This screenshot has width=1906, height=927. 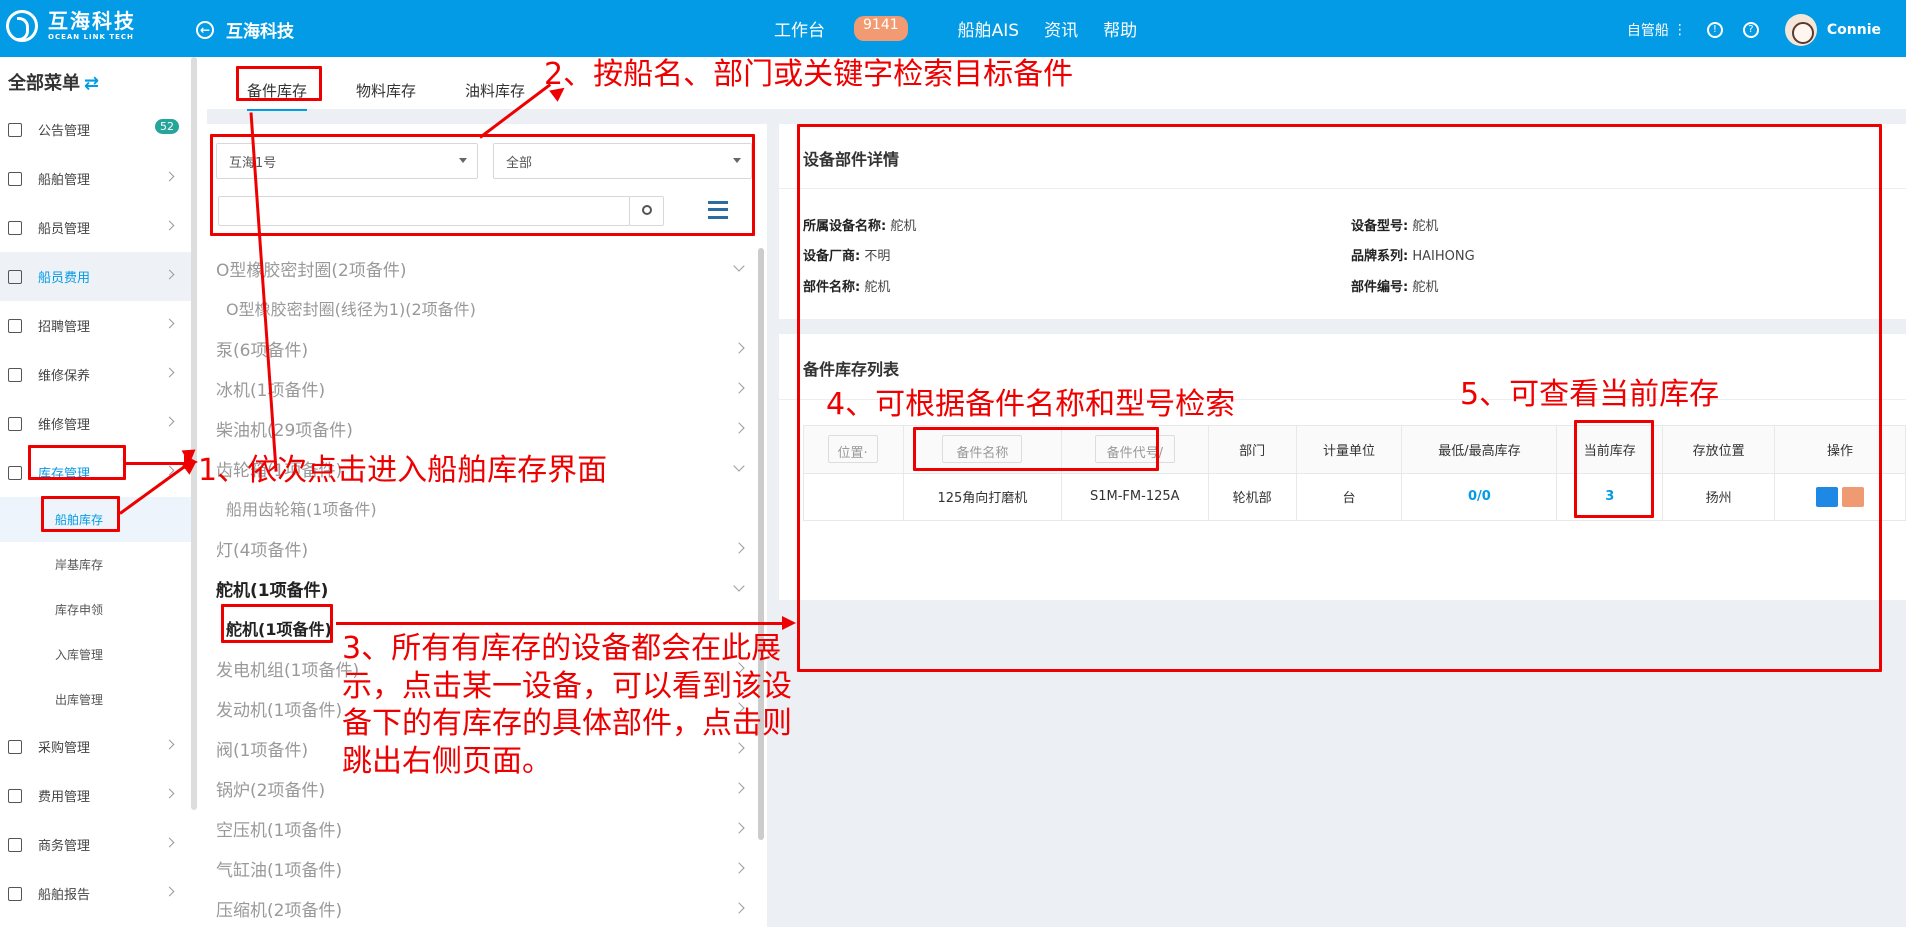 I want to click on workbench-count-badge: 9141, so click(x=881, y=28).